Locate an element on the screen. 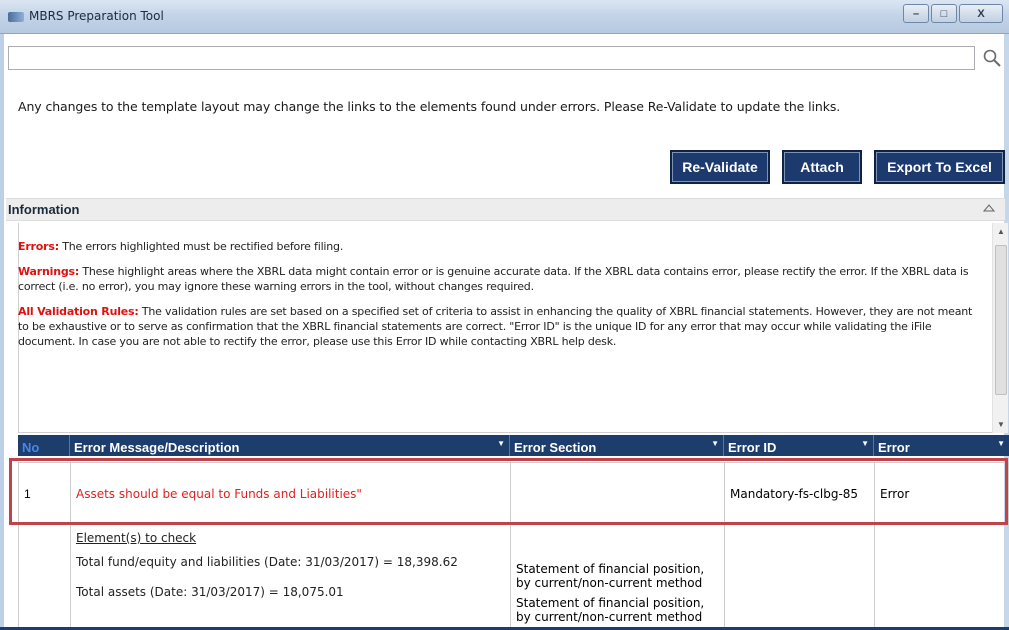 The height and width of the screenshot is (630, 1009). close-button: X is located at coordinates (981, 13).